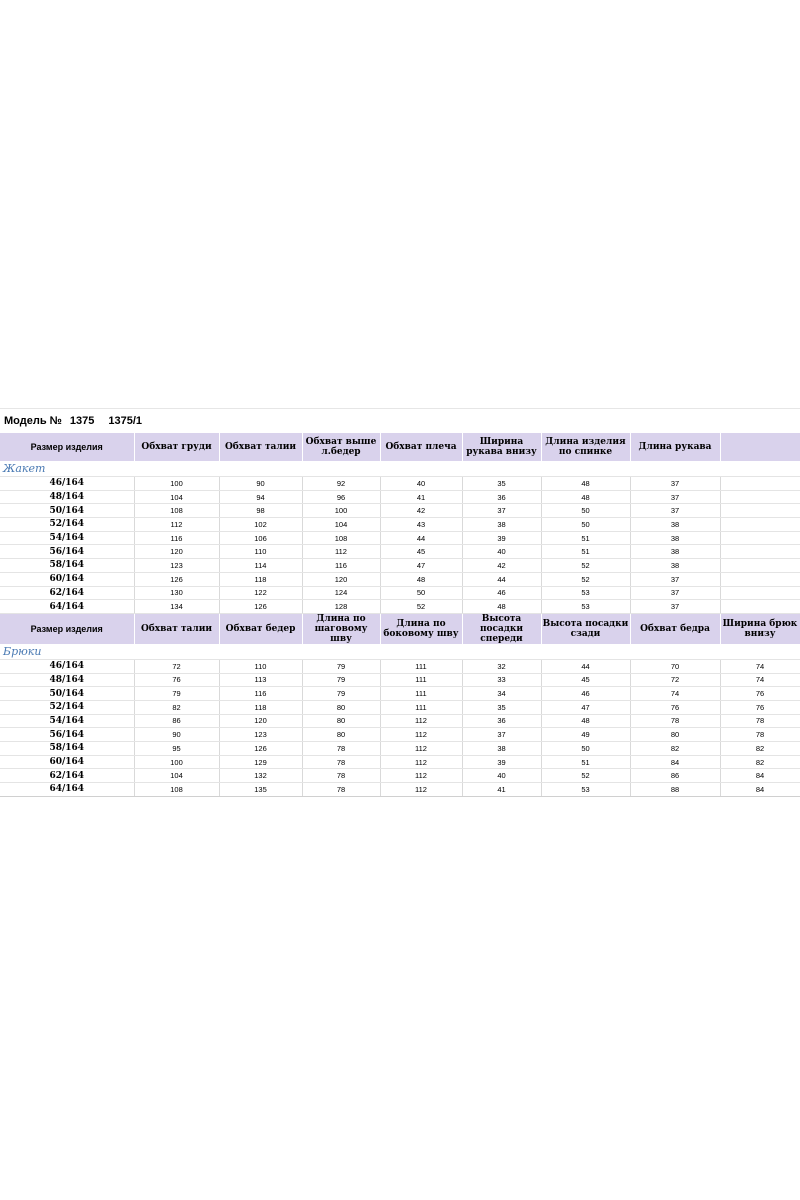 Image resolution: width=800 pixels, height=1200 pixels. I want to click on size-cell: 56/164, so click(67, 552).